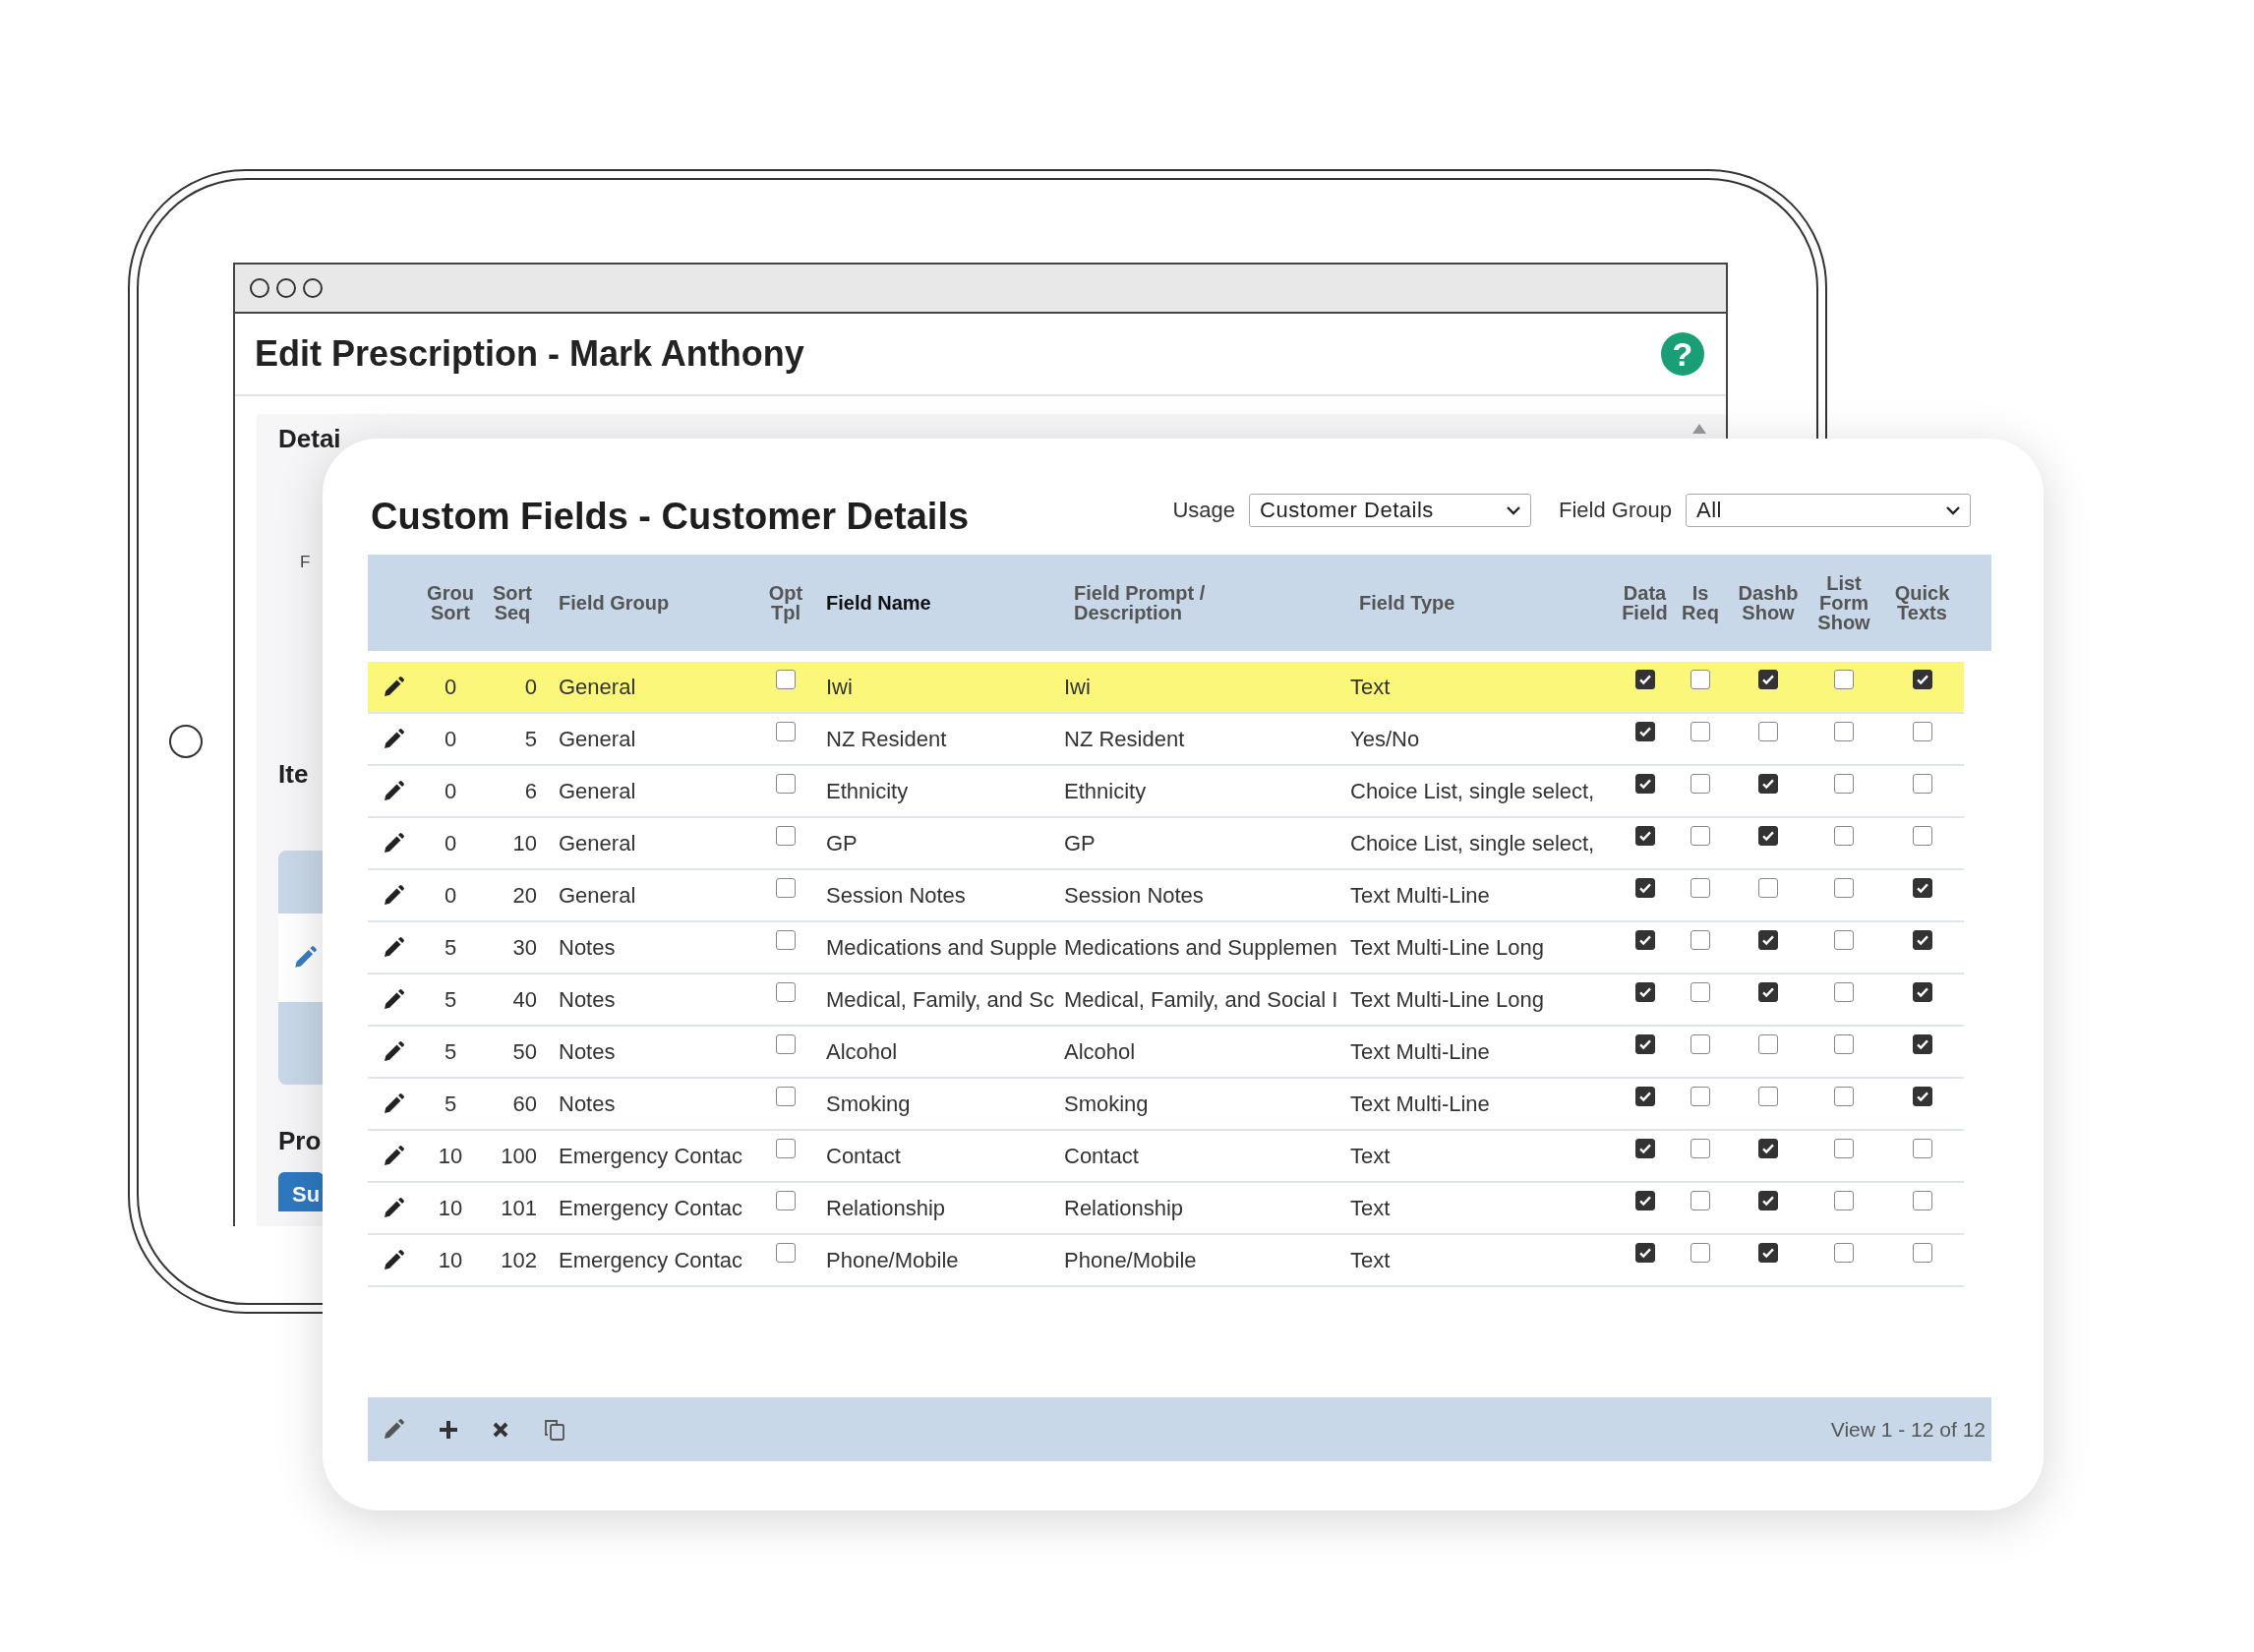 The height and width of the screenshot is (1652, 2254). Describe the element at coordinates (451, 602) in the screenshot. I see `column-header: Grou Sort` at that location.